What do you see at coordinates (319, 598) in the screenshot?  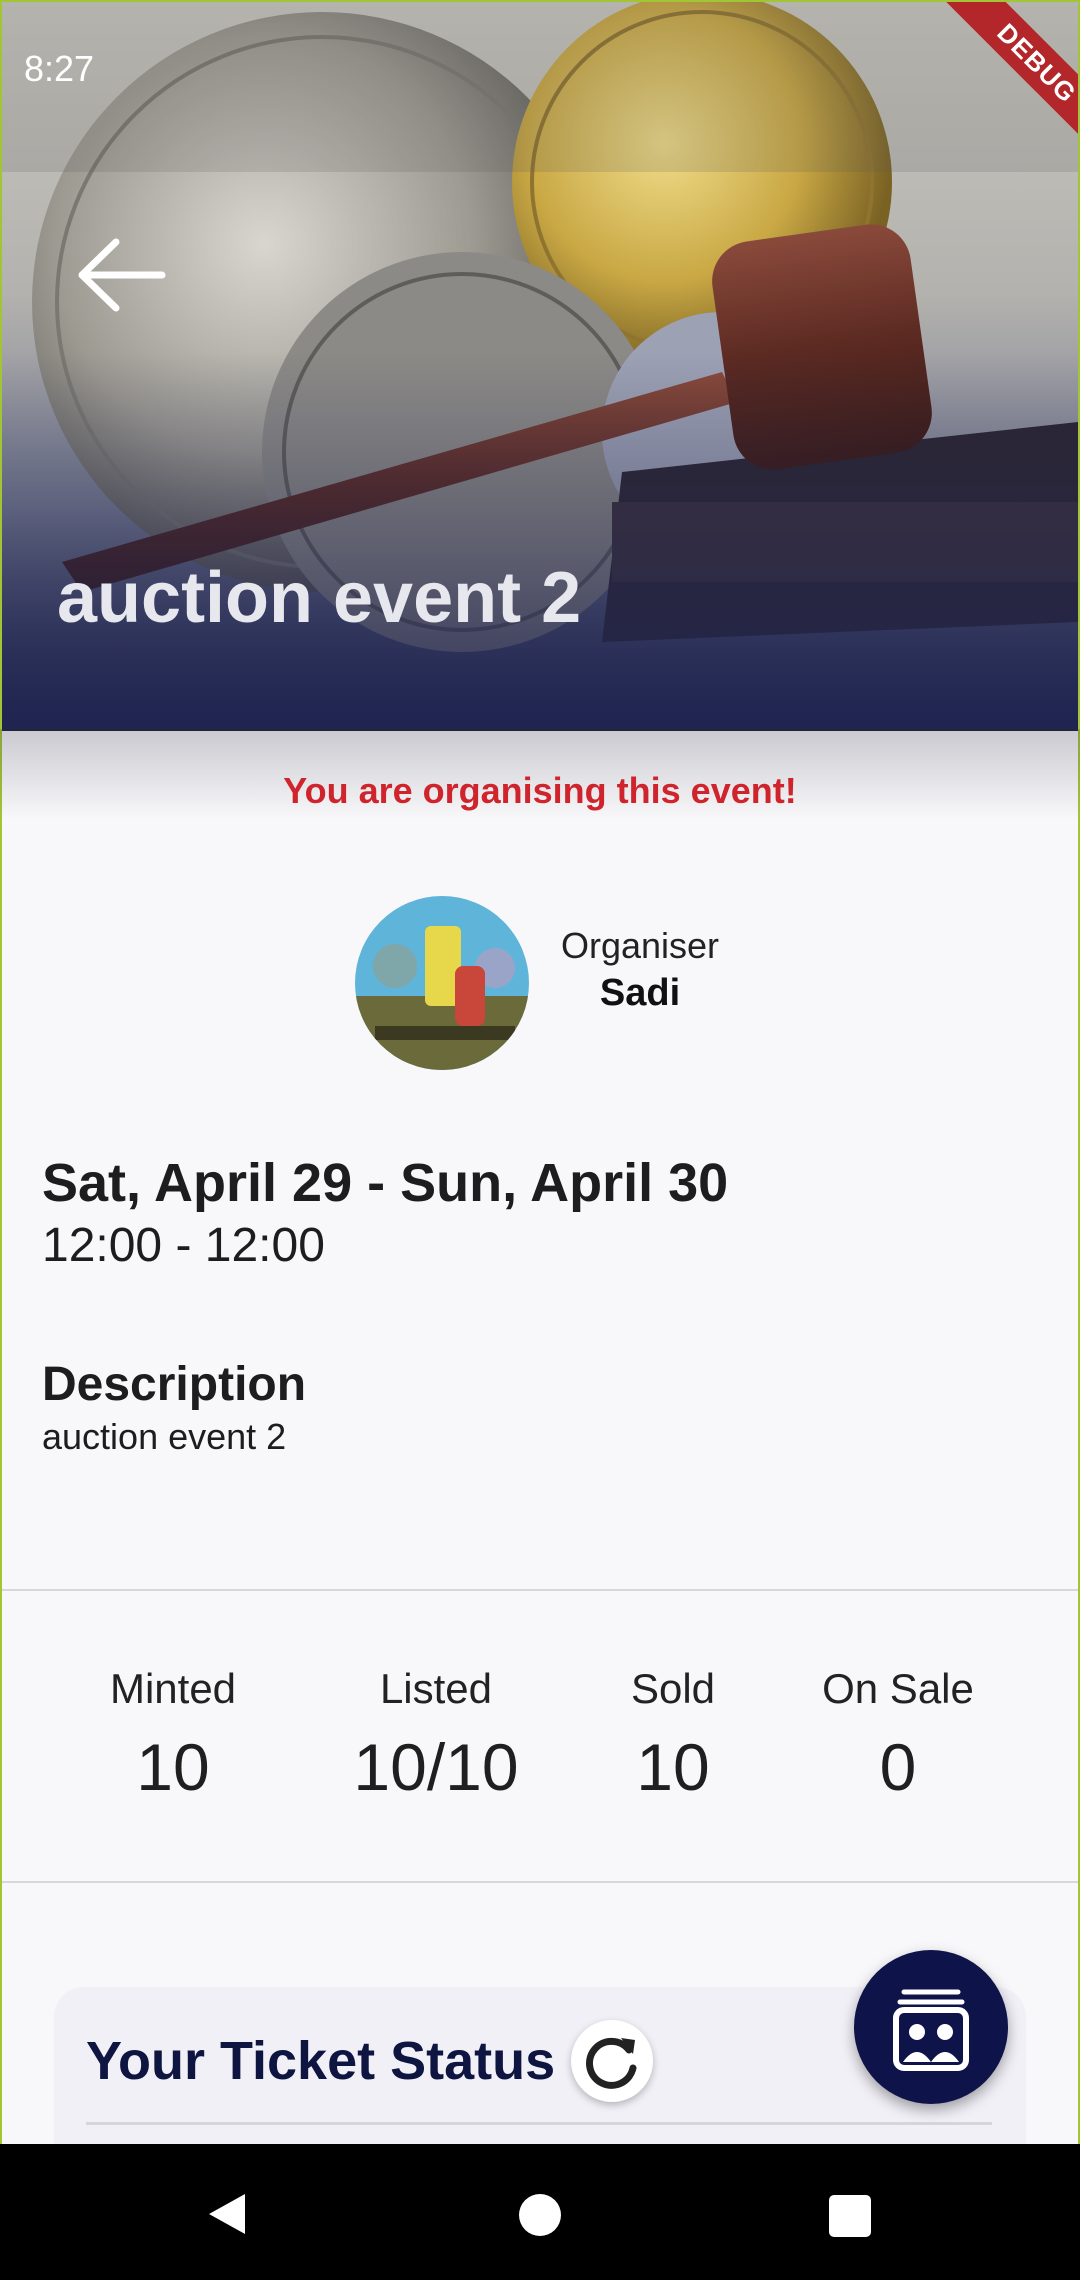 I see `event-title: auction event 2` at bounding box center [319, 598].